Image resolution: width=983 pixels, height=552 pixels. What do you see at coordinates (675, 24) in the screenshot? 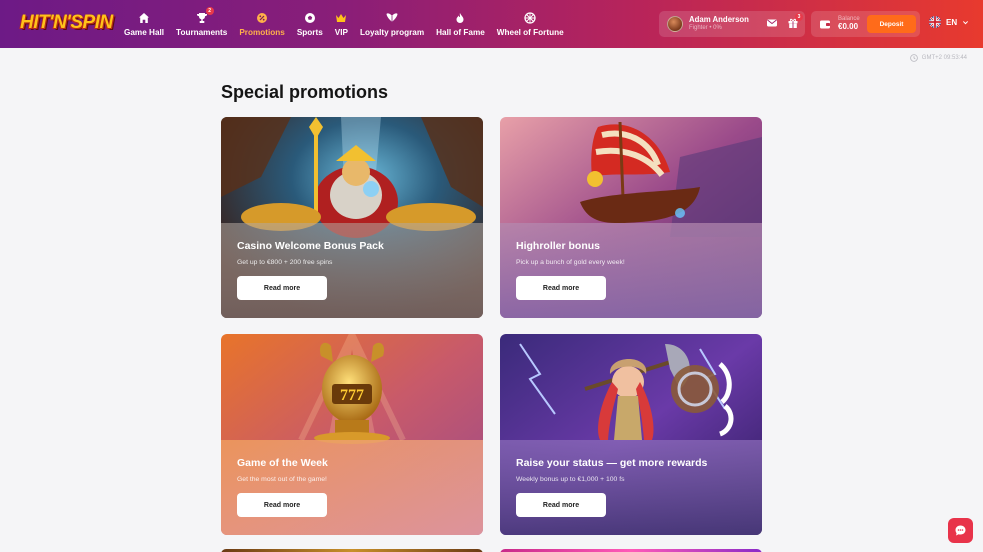
I see `avatar` at bounding box center [675, 24].